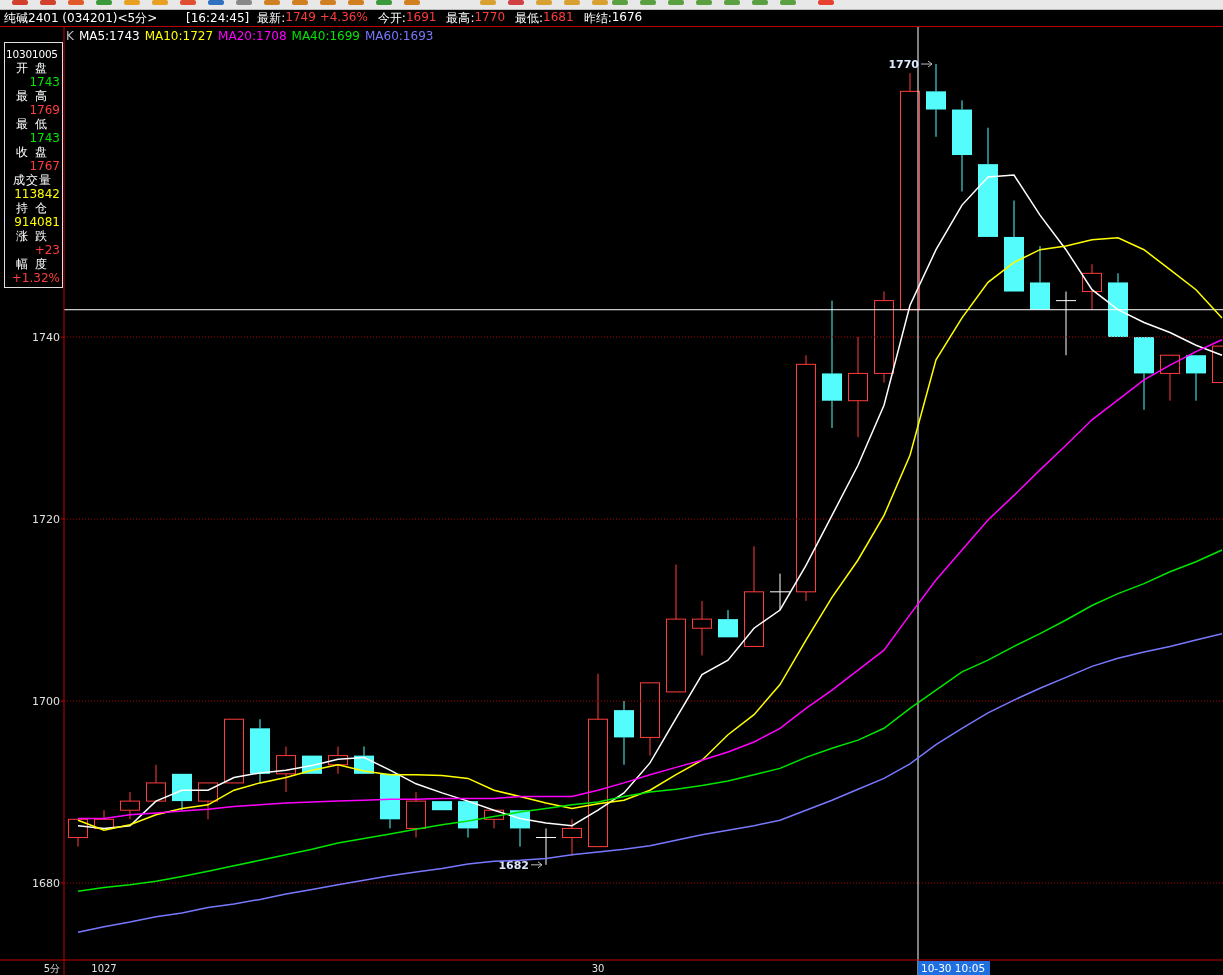  I want to click on symbol-title: 纯碱2401 (034201)<5分>, so click(81, 18).